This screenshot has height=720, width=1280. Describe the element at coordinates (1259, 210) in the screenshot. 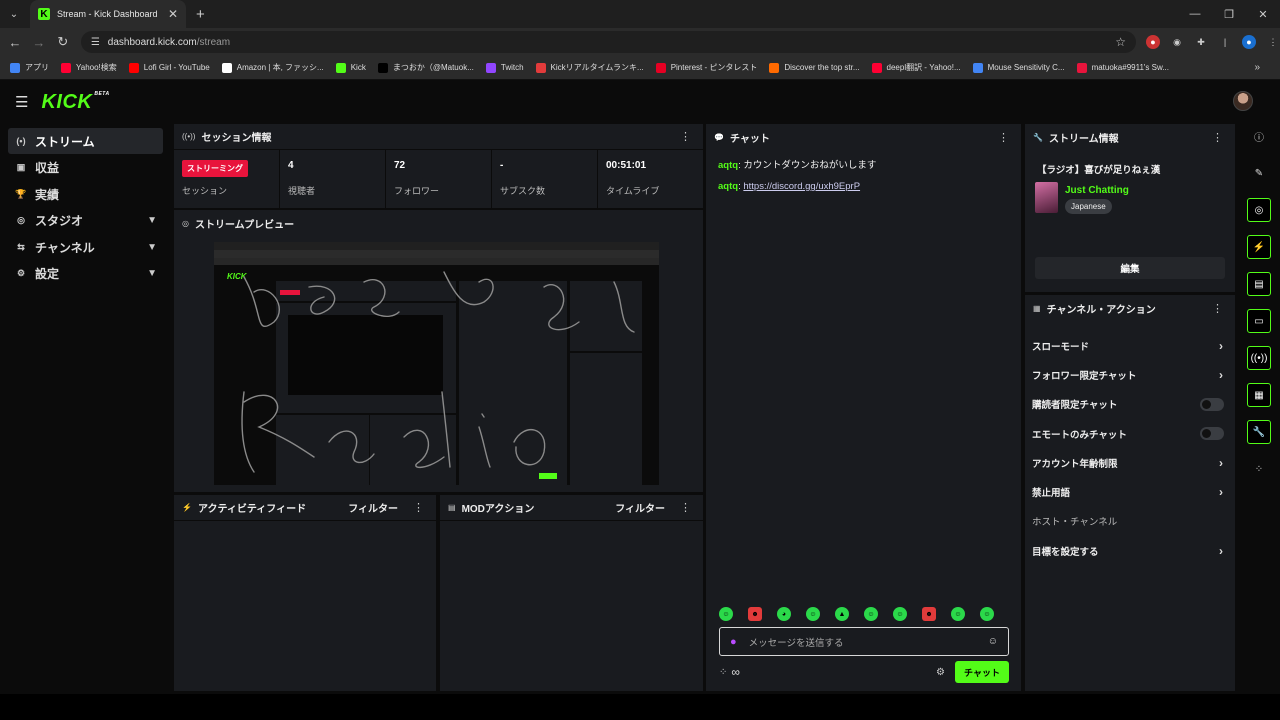

I see `preview-widget-icon: ◎` at that location.